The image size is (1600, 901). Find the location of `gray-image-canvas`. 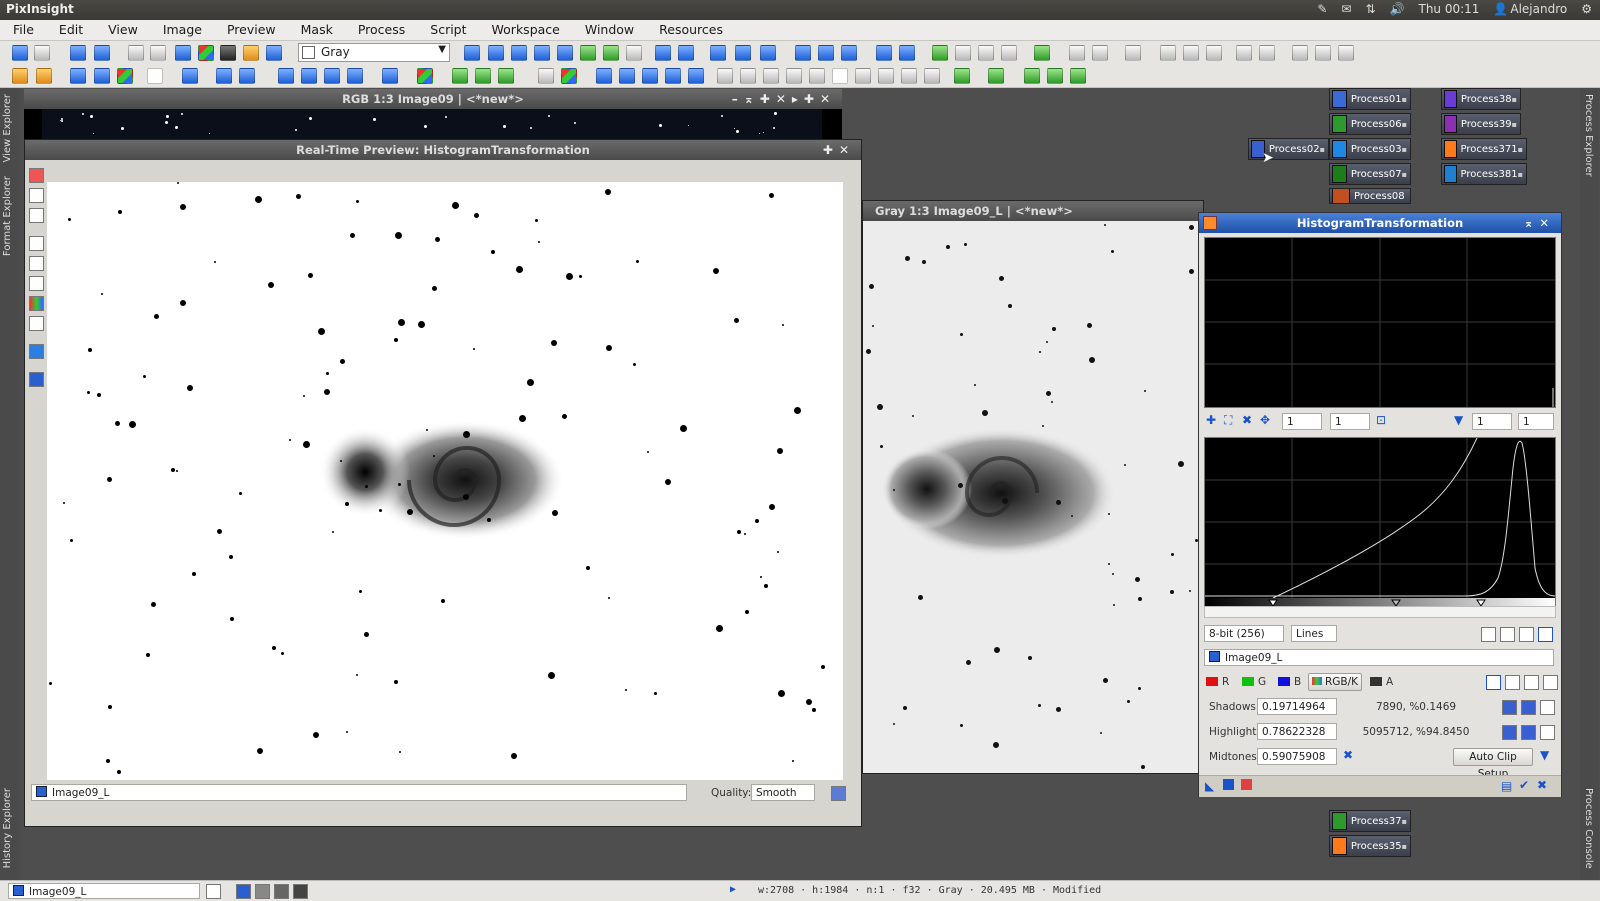

gray-image-canvas is located at coordinates (1033, 497).